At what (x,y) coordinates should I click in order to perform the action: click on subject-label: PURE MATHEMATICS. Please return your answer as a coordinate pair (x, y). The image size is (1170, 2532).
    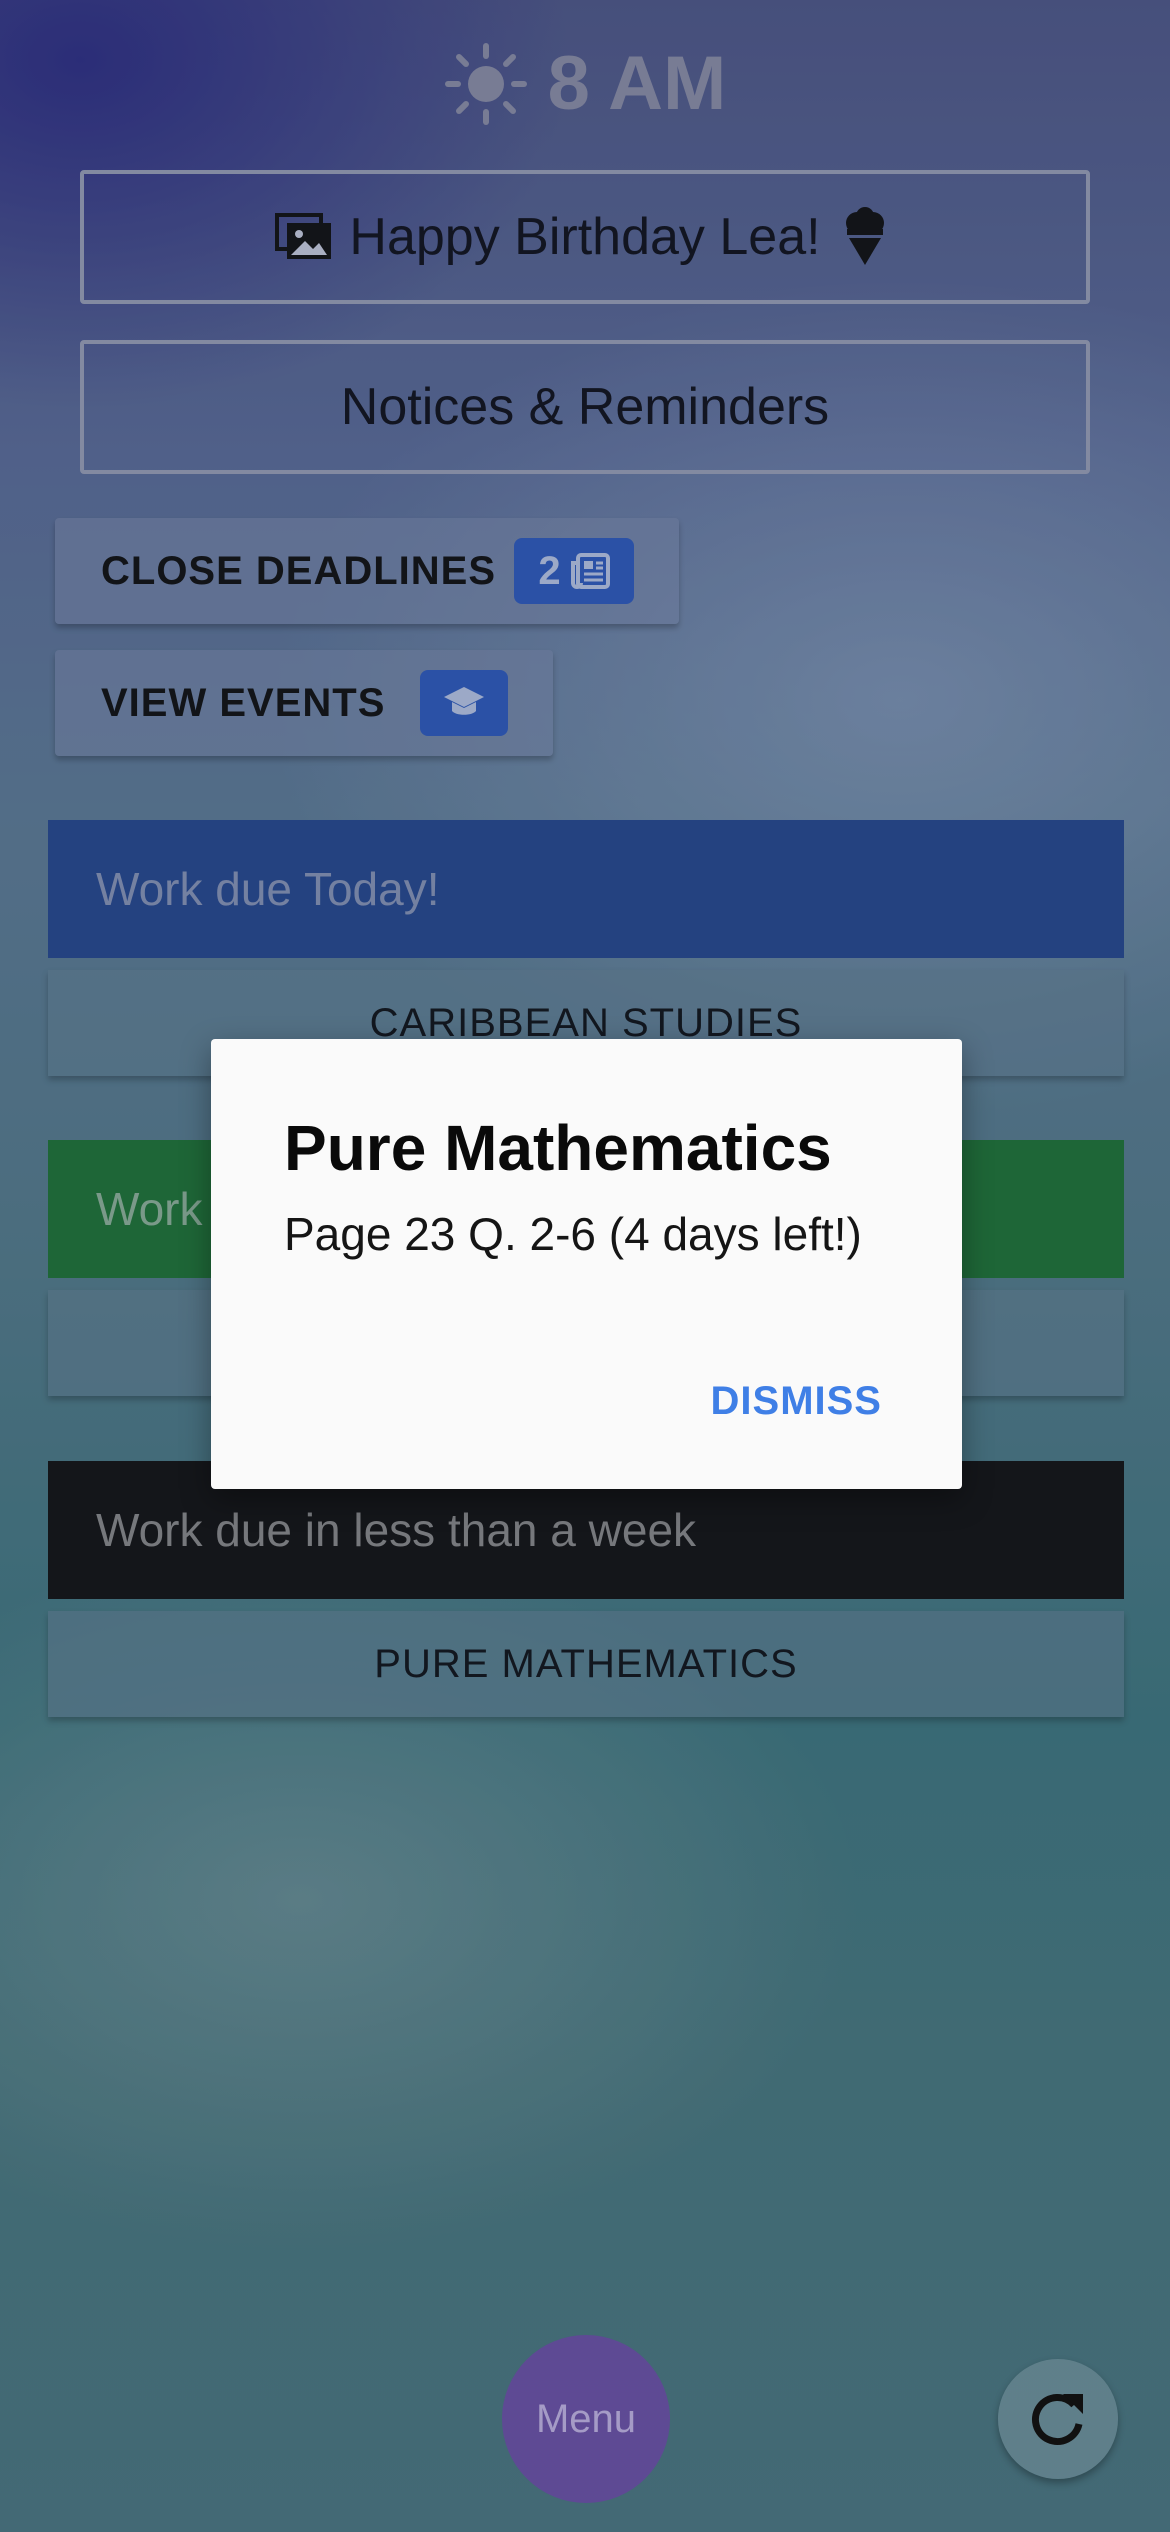
    Looking at the image, I should click on (586, 1663).